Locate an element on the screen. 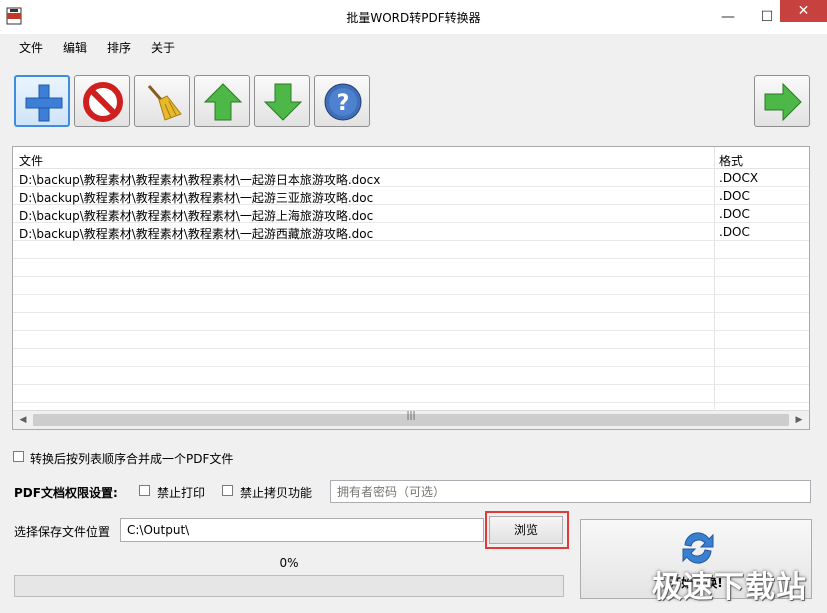 This screenshot has height=613, width=827. move-up-button is located at coordinates (222, 101).